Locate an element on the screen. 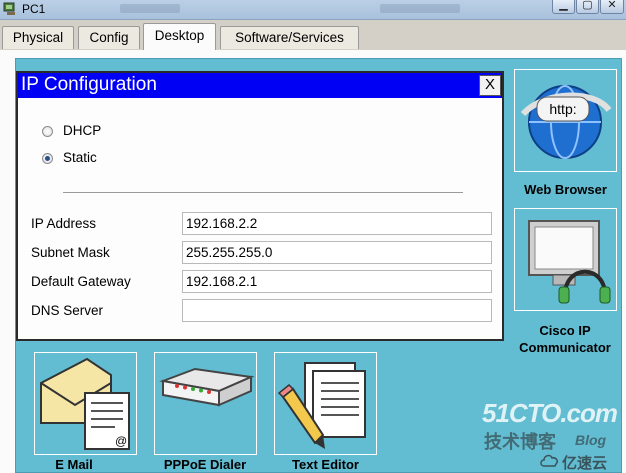 The width and height of the screenshot is (626, 473). ip-address-input is located at coordinates (337, 223).